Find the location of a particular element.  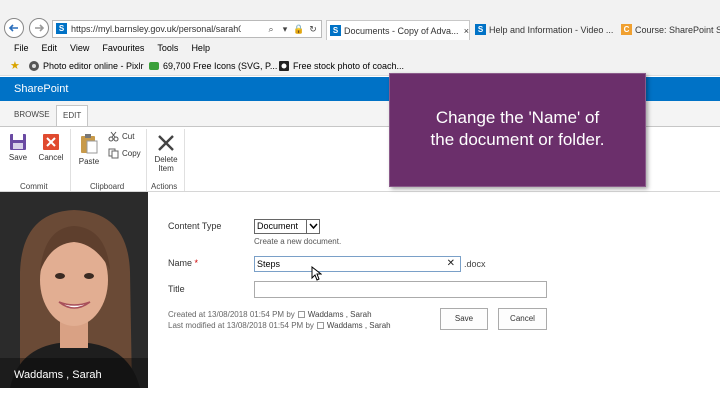

mouse-cursor-icon is located at coordinates (316, 273).